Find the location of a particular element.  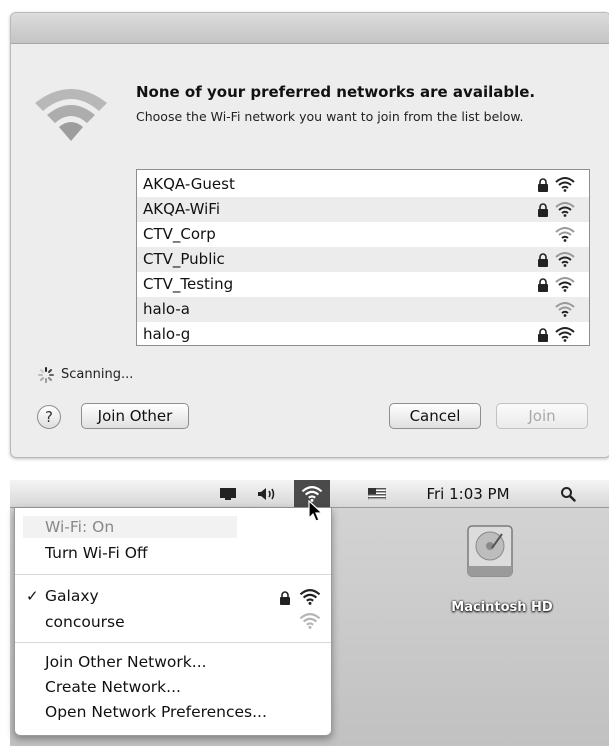

us-flag-icon is located at coordinates (377, 493).